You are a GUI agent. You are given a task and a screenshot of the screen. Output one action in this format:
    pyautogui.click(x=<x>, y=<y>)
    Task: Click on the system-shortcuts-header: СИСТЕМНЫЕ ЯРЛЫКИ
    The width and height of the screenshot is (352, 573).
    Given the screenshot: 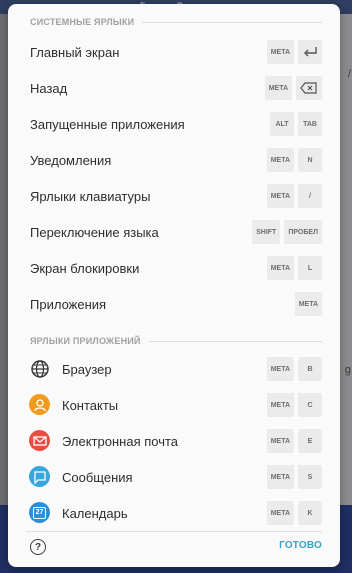 What is the action you would take?
    pyautogui.click(x=176, y=22)
    